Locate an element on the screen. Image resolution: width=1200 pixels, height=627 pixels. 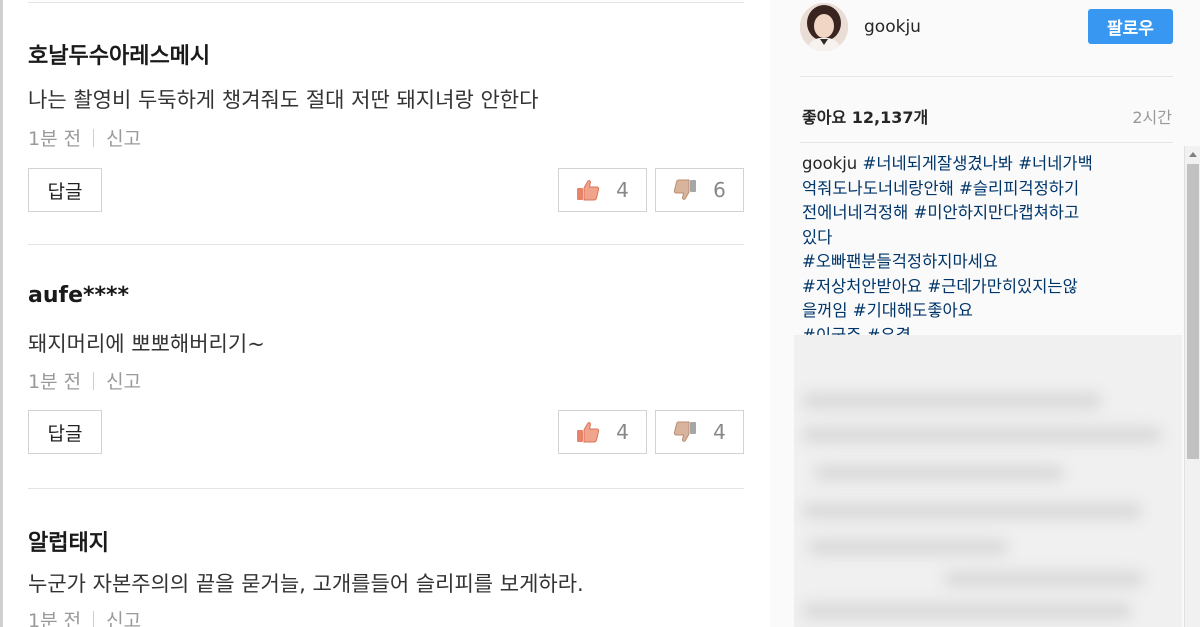
caption-line: 을꺼임 #기대해도좋아요 is located at coordinates (982, 311).